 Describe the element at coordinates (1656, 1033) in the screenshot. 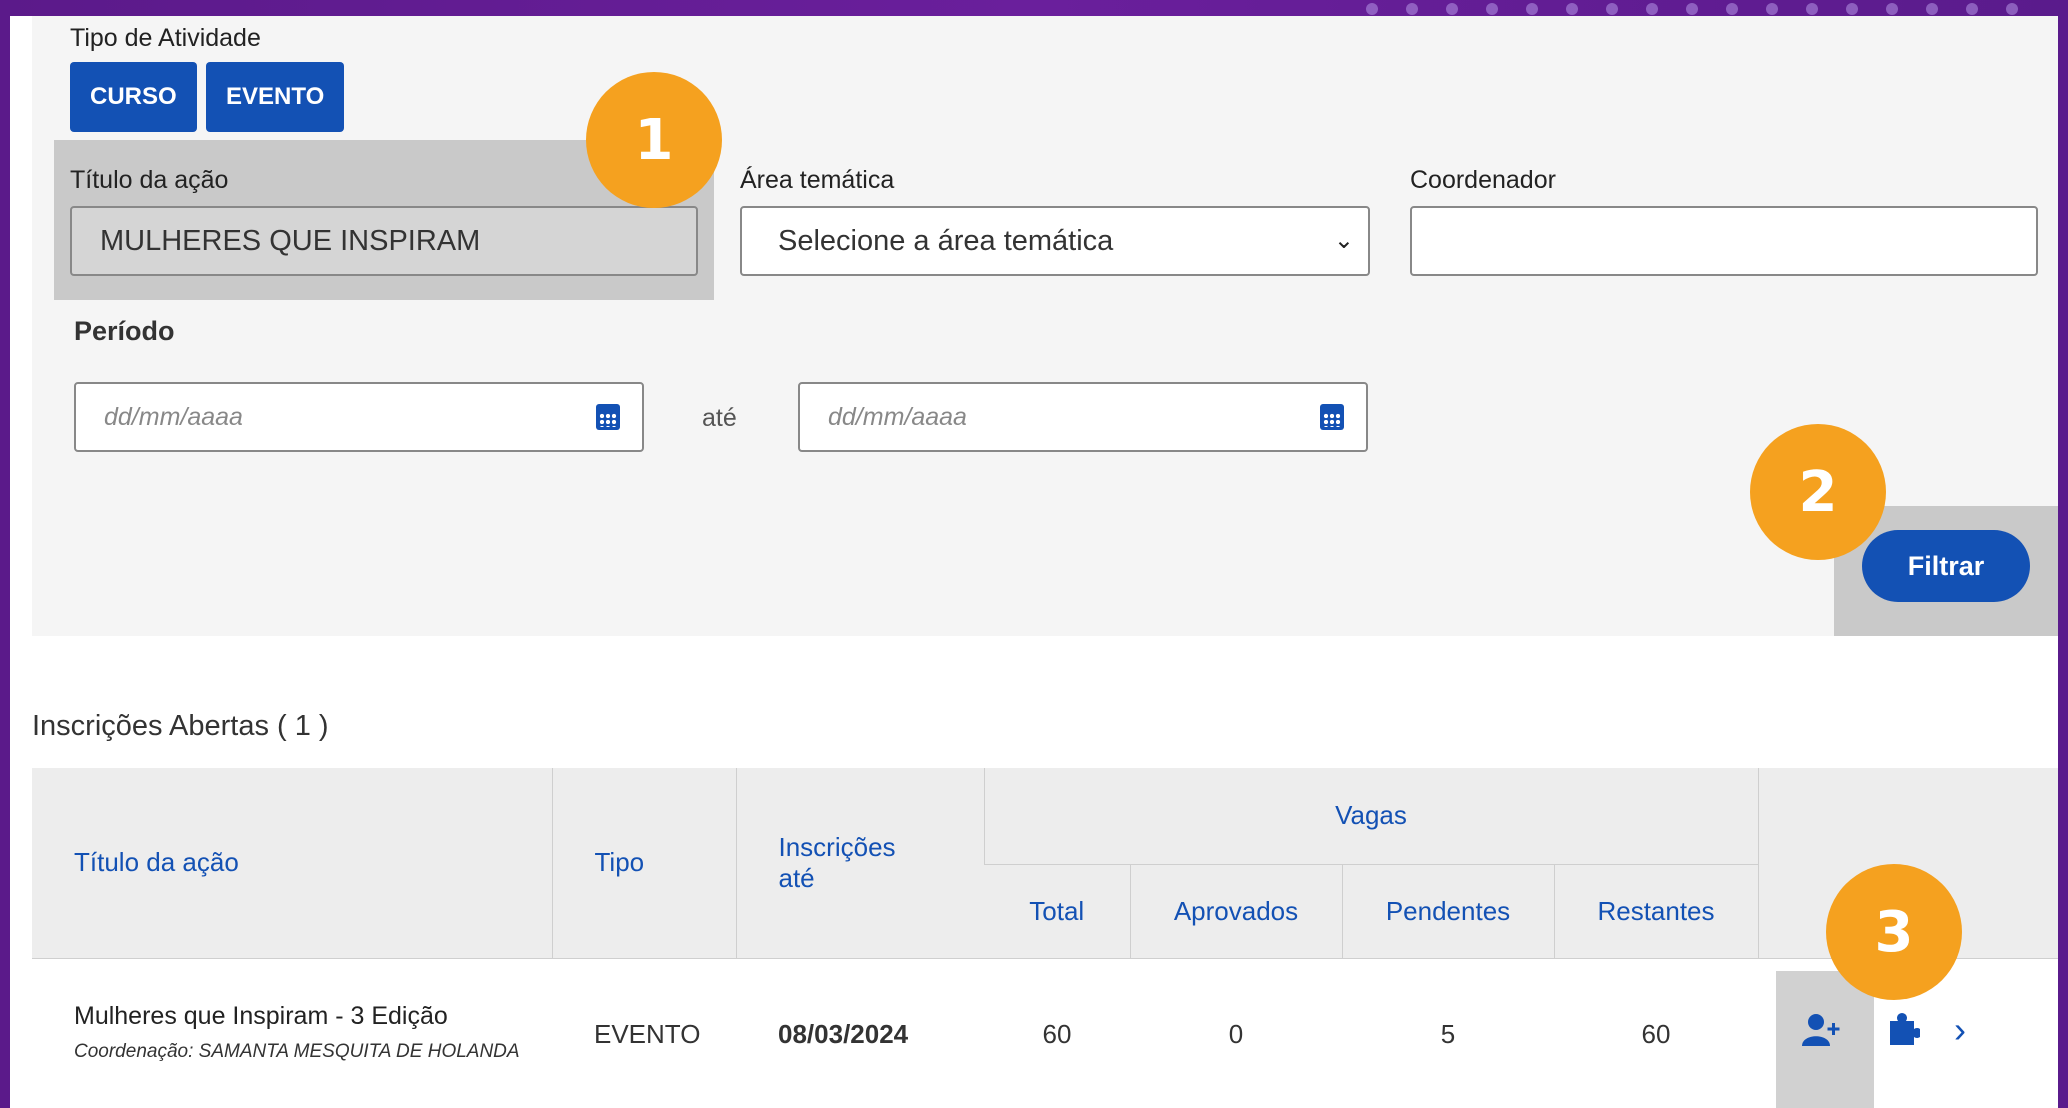

I see `row-remaining: 60` at that location.